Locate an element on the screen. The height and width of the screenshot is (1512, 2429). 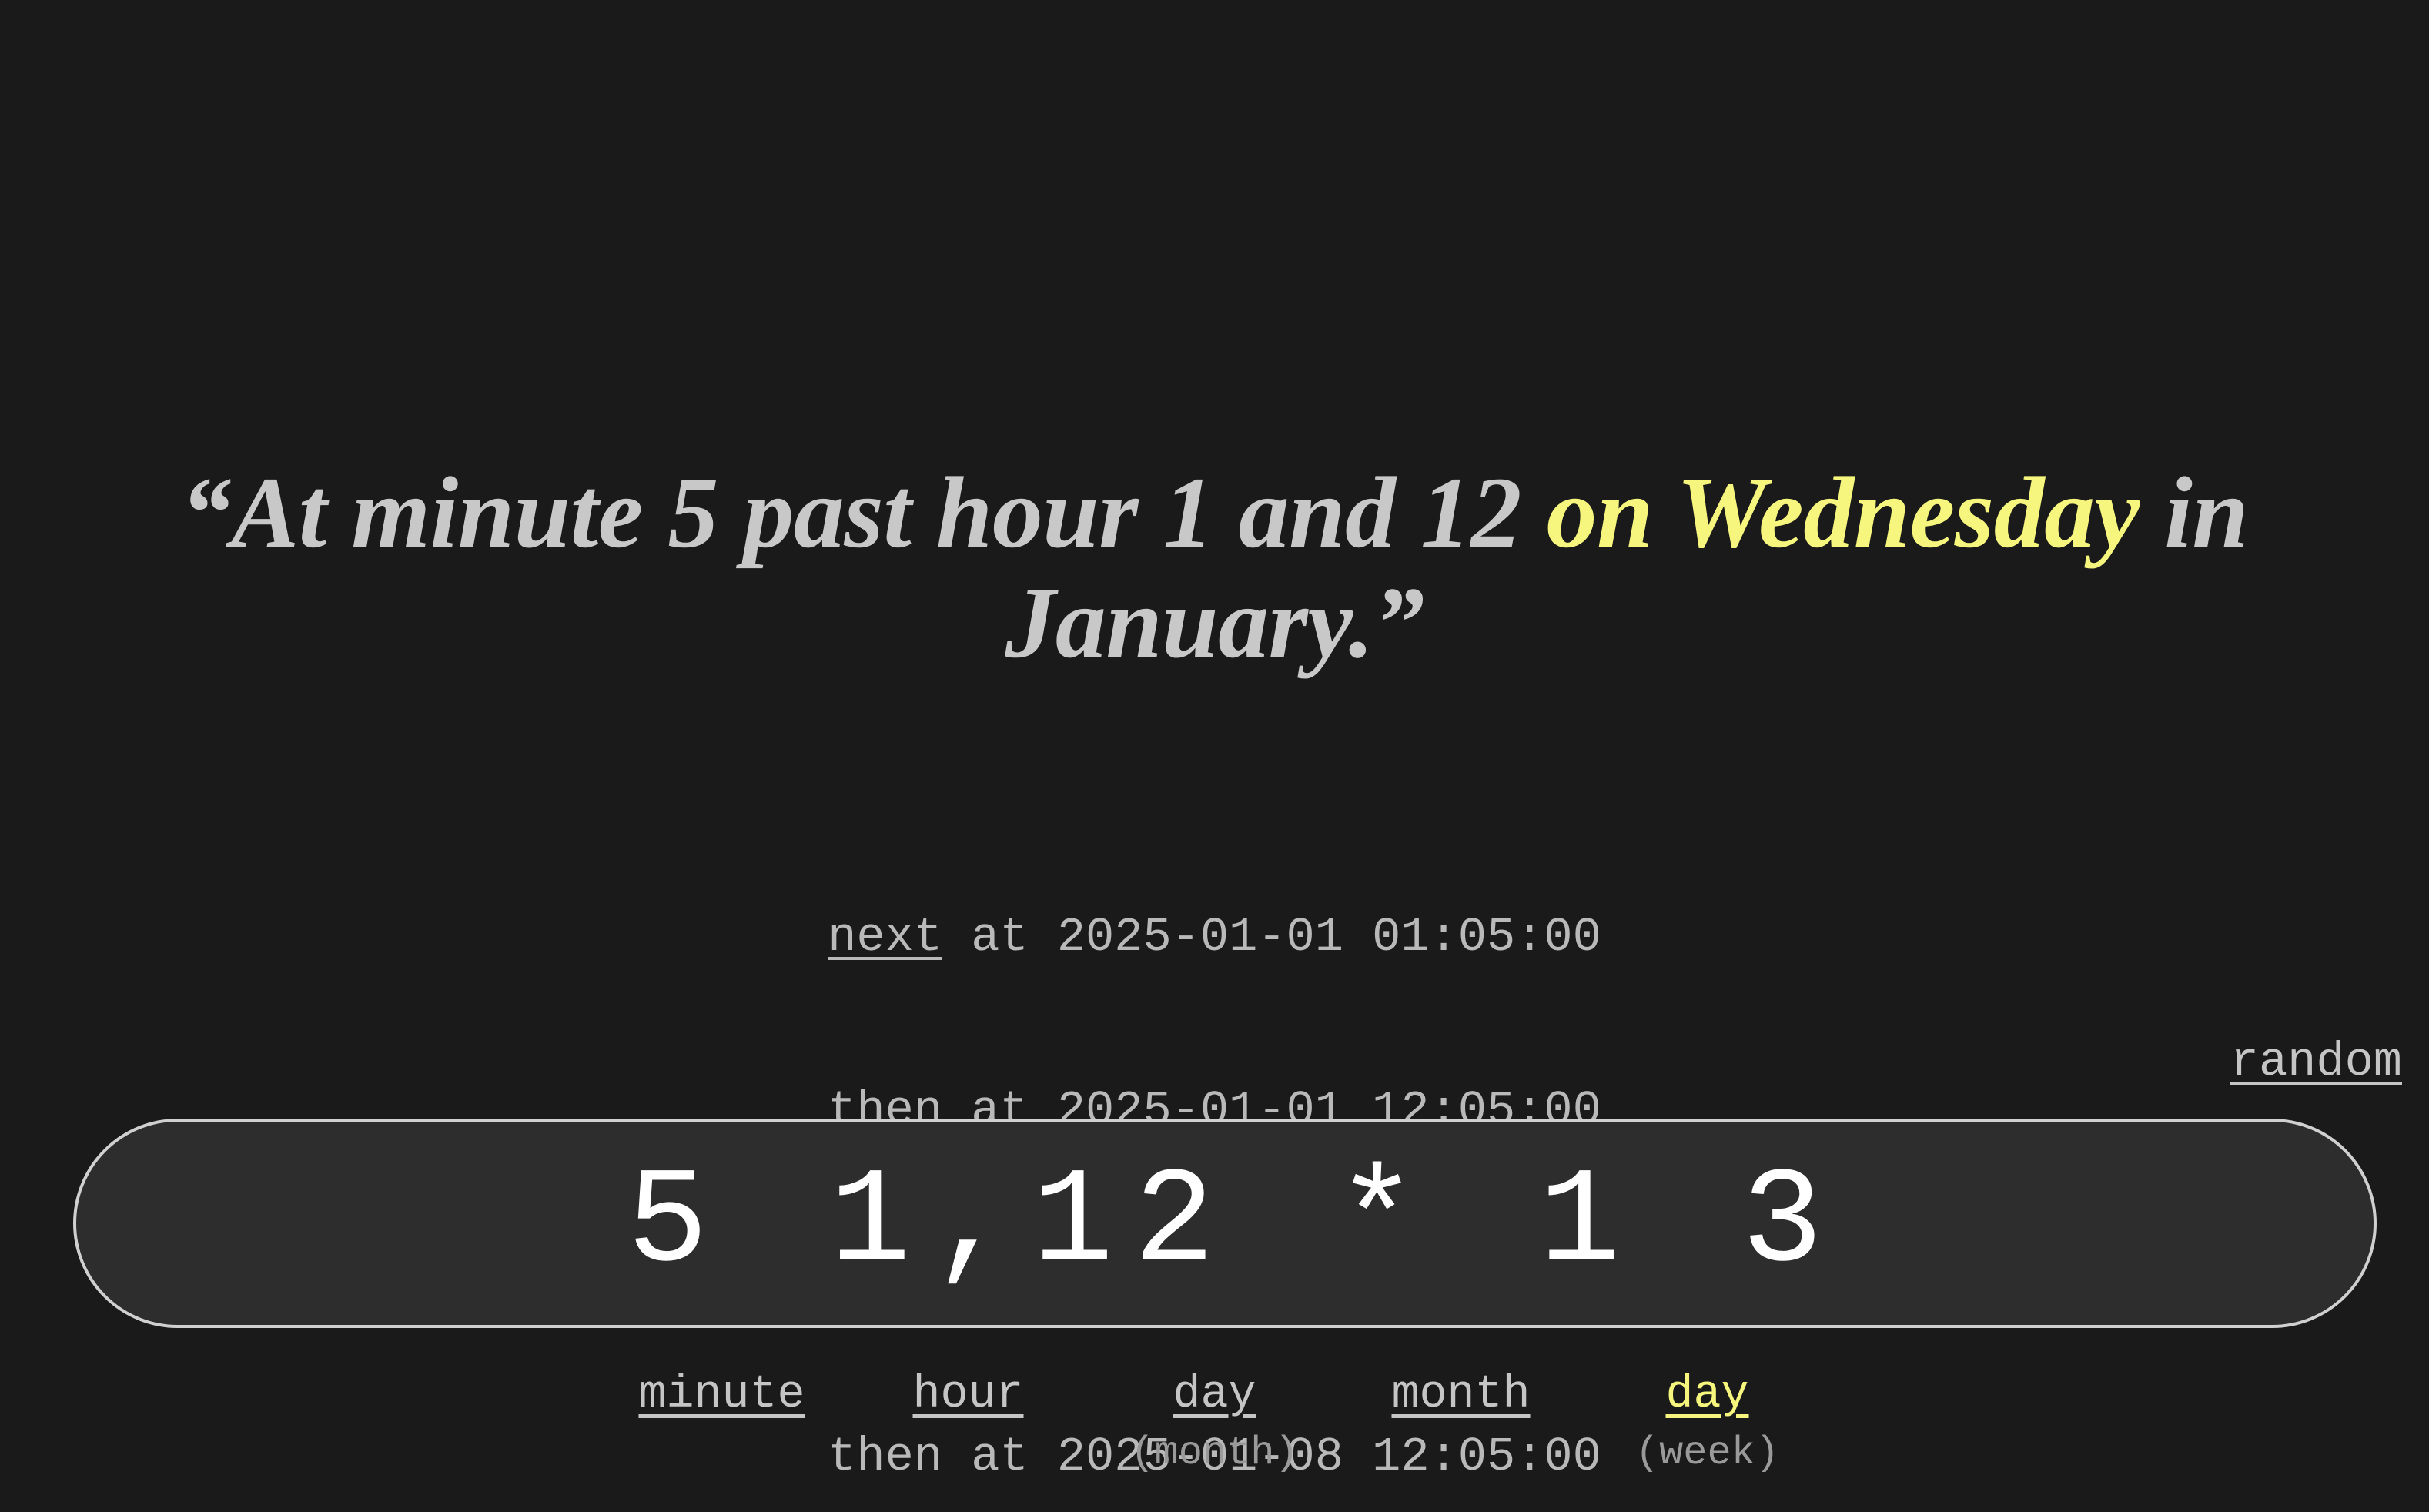
legend-label-month: month is located at coordinates (1460, 1394).